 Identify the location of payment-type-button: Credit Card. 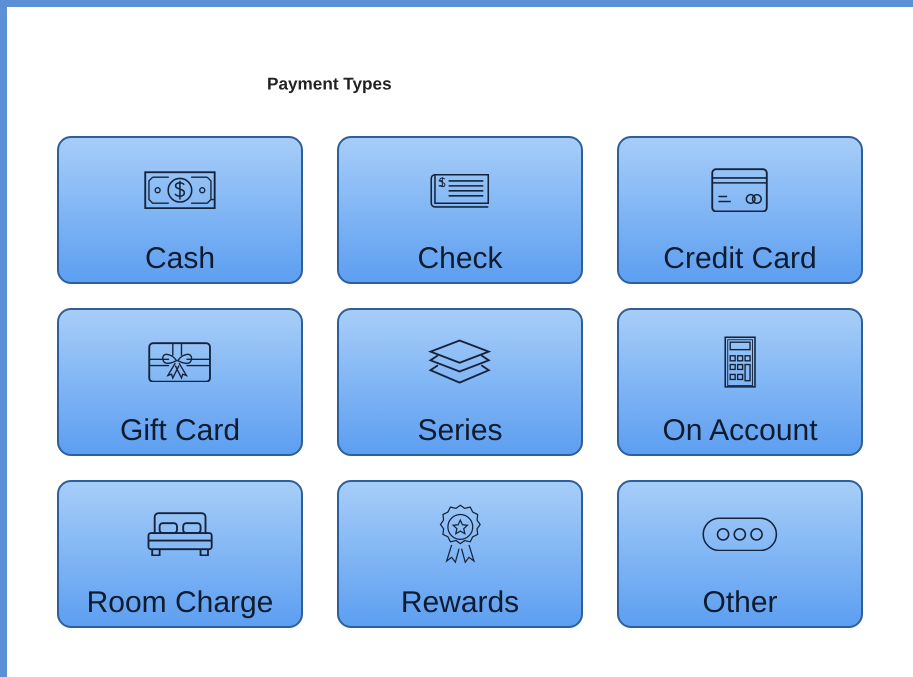
(740, 210).